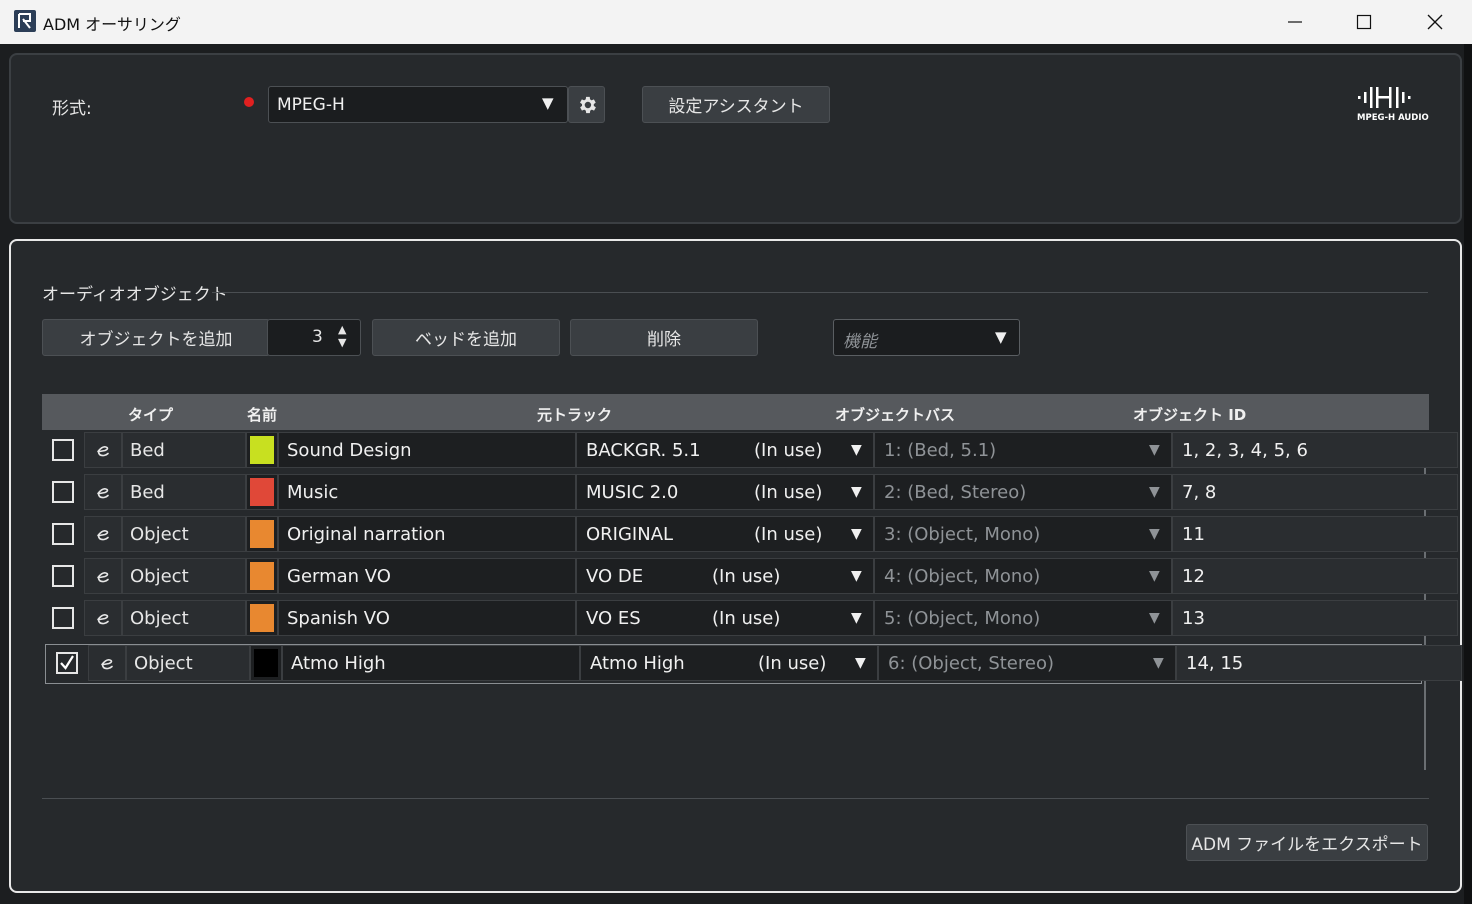 The height and width of the screenshot is (904, 1472). What do you see at coordinates (735, 798) in the screenshot?
I see `footer-divider` at bounding box center [735, 798].